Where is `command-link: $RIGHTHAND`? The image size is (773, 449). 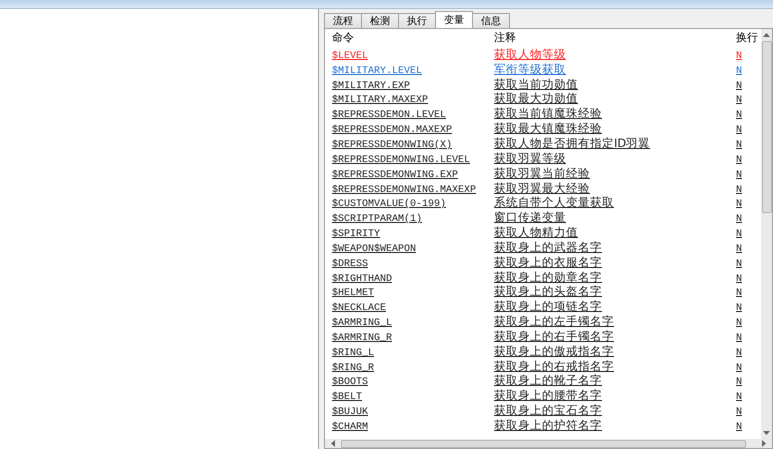
command-link: $RIGHTHAND is located at coordinates (362, 279).